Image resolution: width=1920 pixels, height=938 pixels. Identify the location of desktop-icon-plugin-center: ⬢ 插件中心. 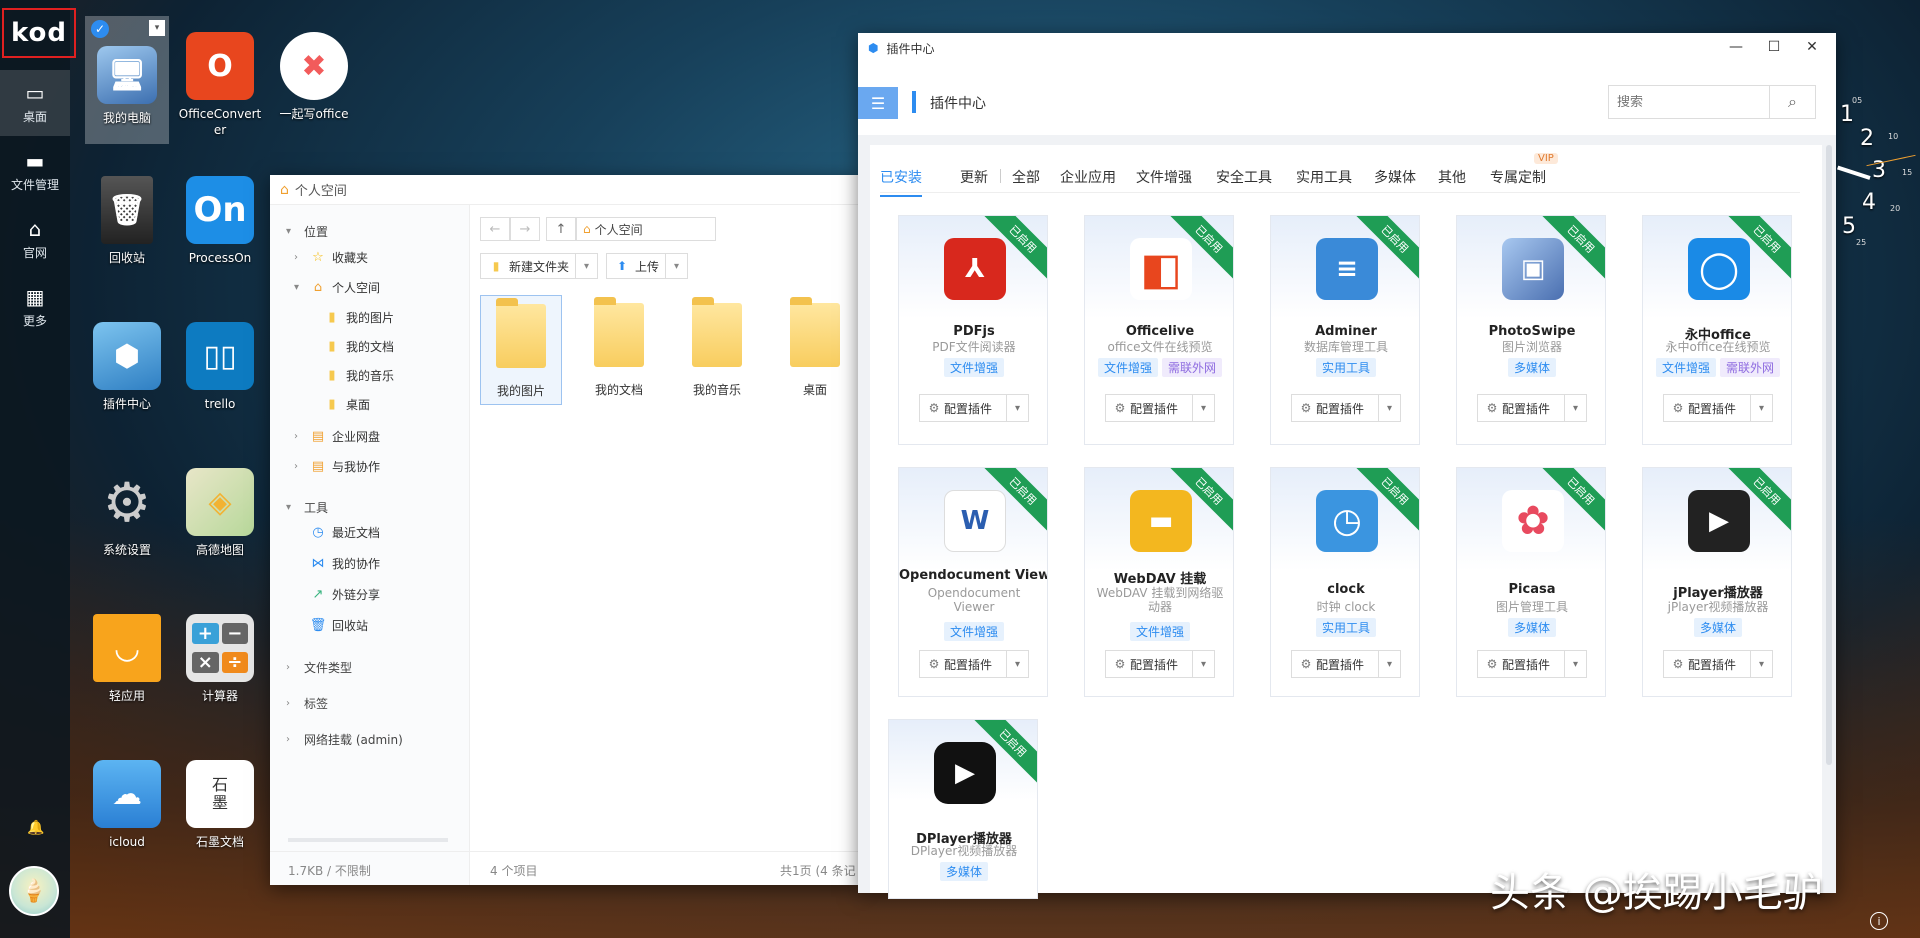
(127, 373).